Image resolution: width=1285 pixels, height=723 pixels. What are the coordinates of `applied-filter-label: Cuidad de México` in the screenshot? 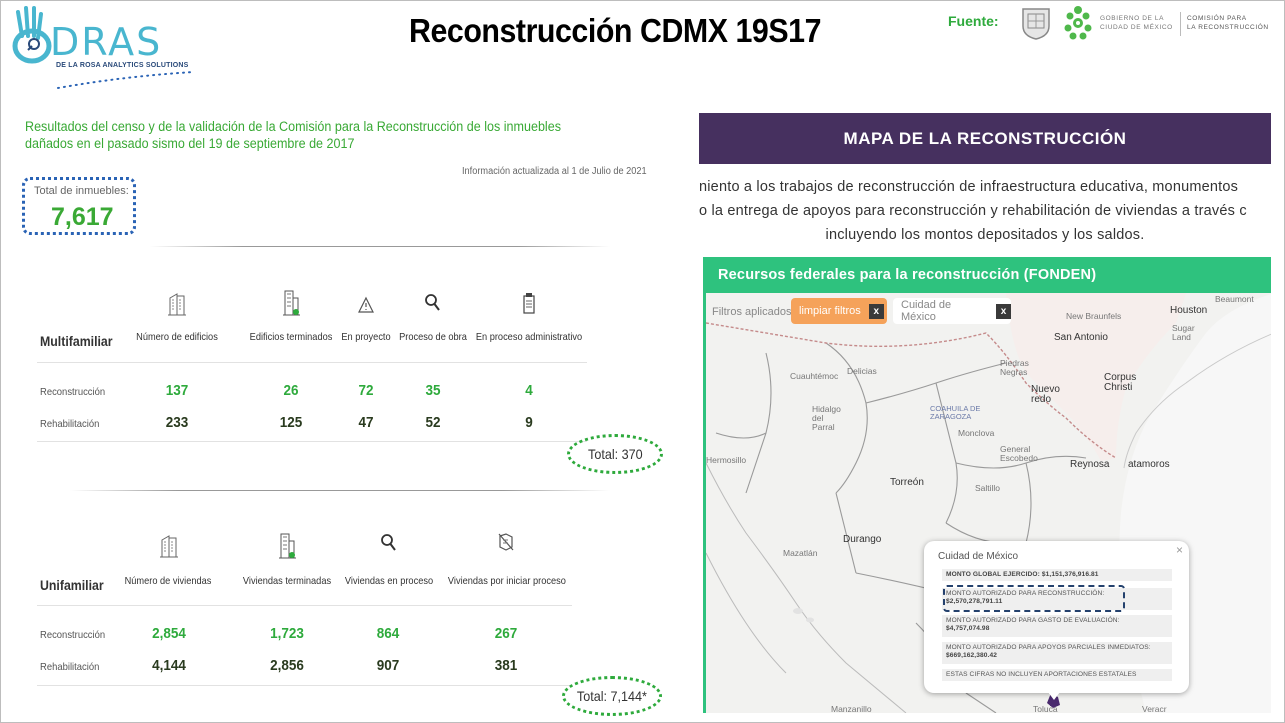 It's located at (926, 311).